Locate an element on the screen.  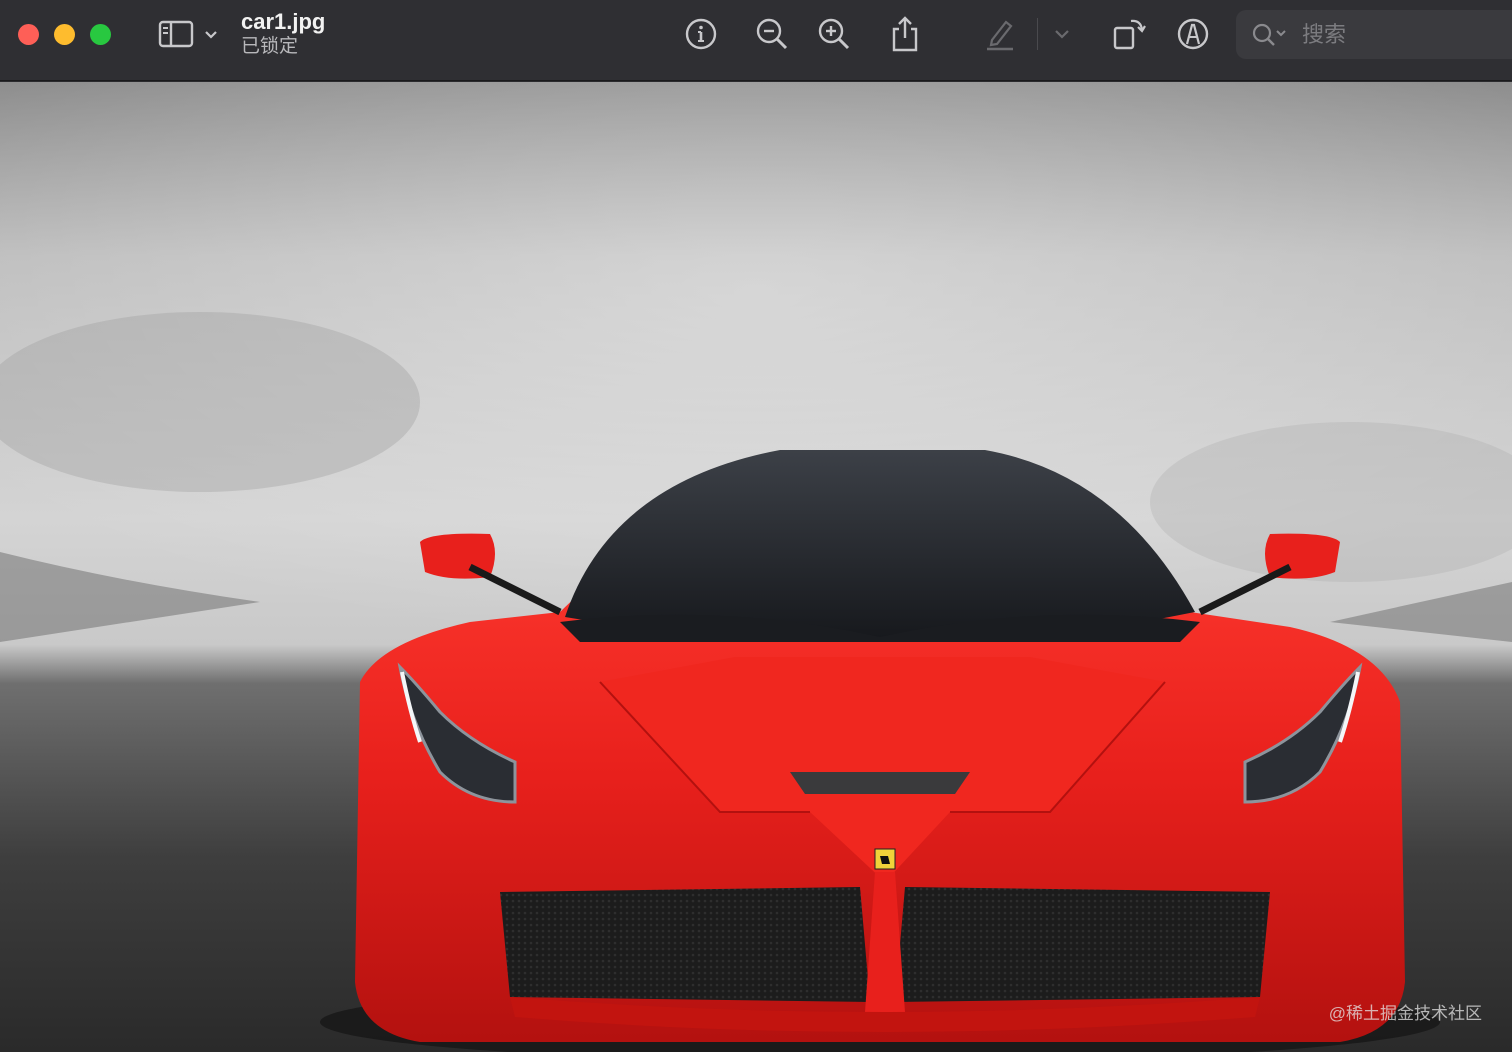
search-field is located at coordinates (1374, 34).